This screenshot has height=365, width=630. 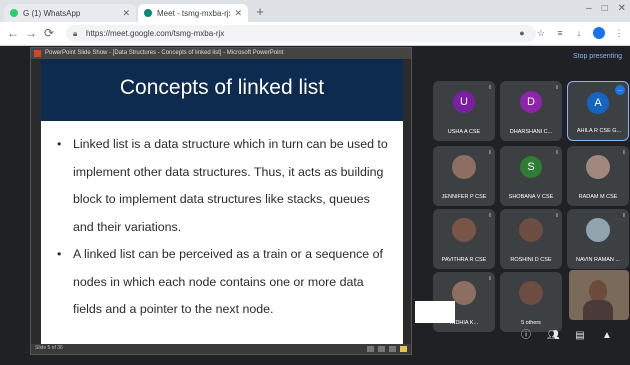 I want to click on reading-view-icon, so click(x=392, y=349).